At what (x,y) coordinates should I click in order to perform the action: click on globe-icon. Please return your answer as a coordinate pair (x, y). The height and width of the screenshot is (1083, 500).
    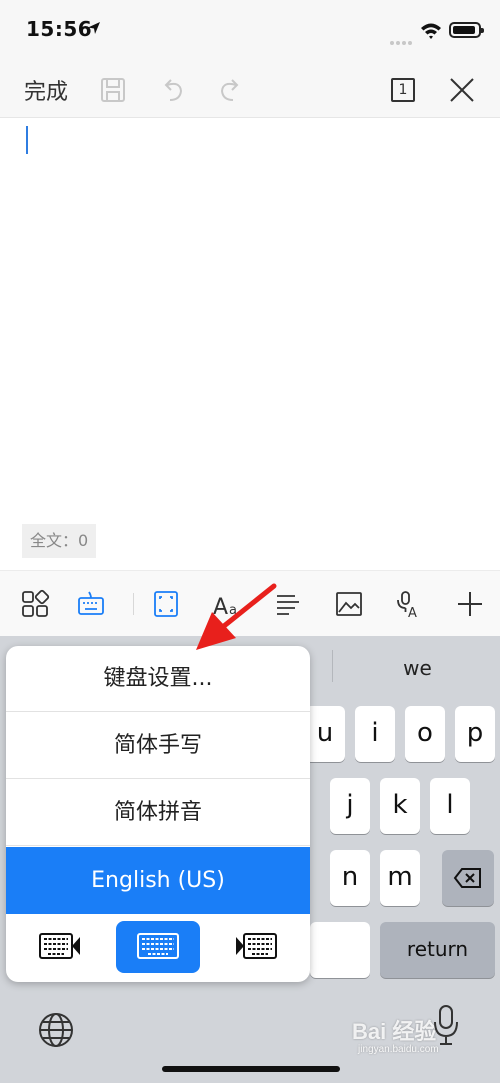
    Looking at the image, I should click on (56, 1030).